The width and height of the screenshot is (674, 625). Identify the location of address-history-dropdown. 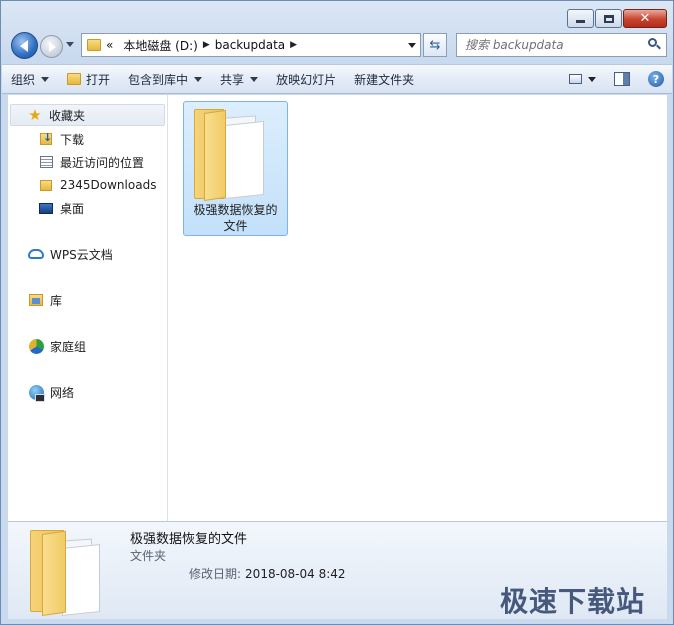
(412, 45).